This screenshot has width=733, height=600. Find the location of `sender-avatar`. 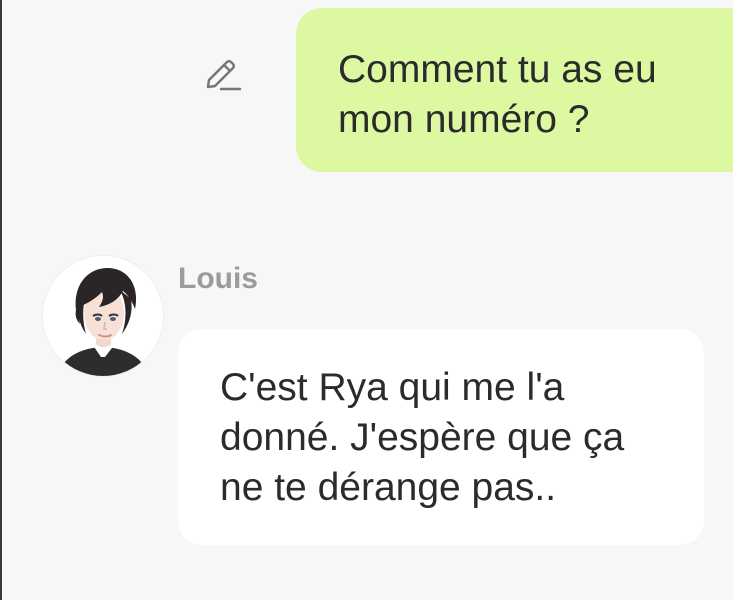

sender-avatar is located at coordinates (103, 316).